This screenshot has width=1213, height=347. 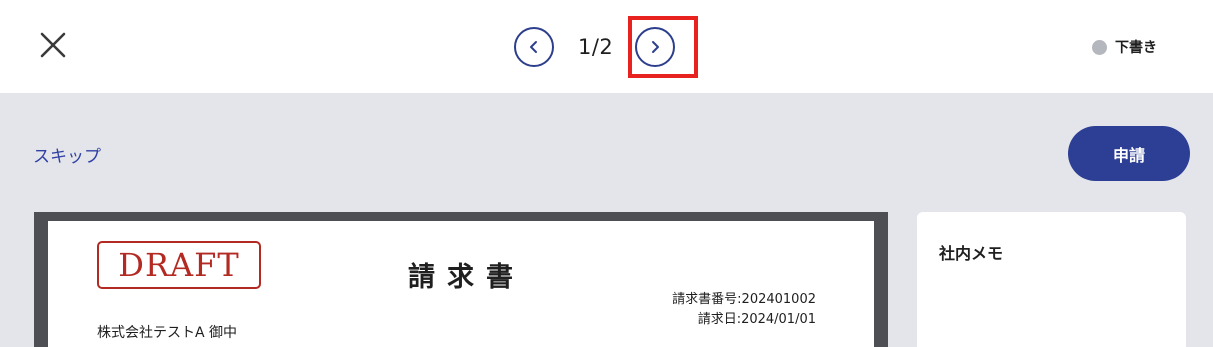 I want to click on status-badge: 下書き, so click(x=1124, y=47).